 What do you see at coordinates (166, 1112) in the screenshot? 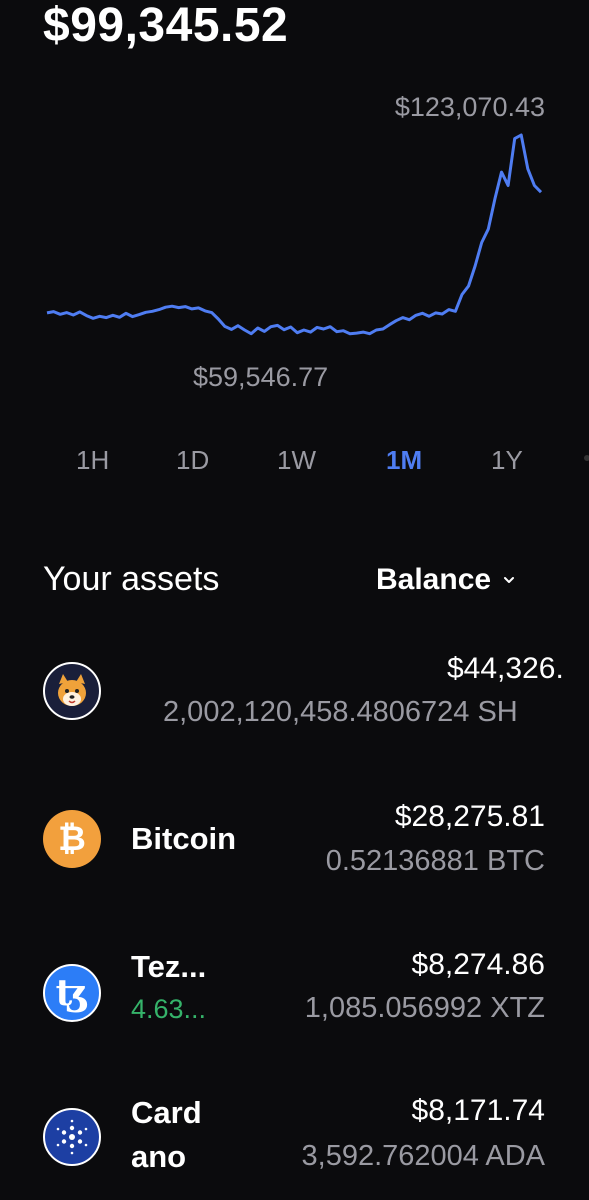
I see `asset-name-line1: Card` at bounding box center [166, 1112].